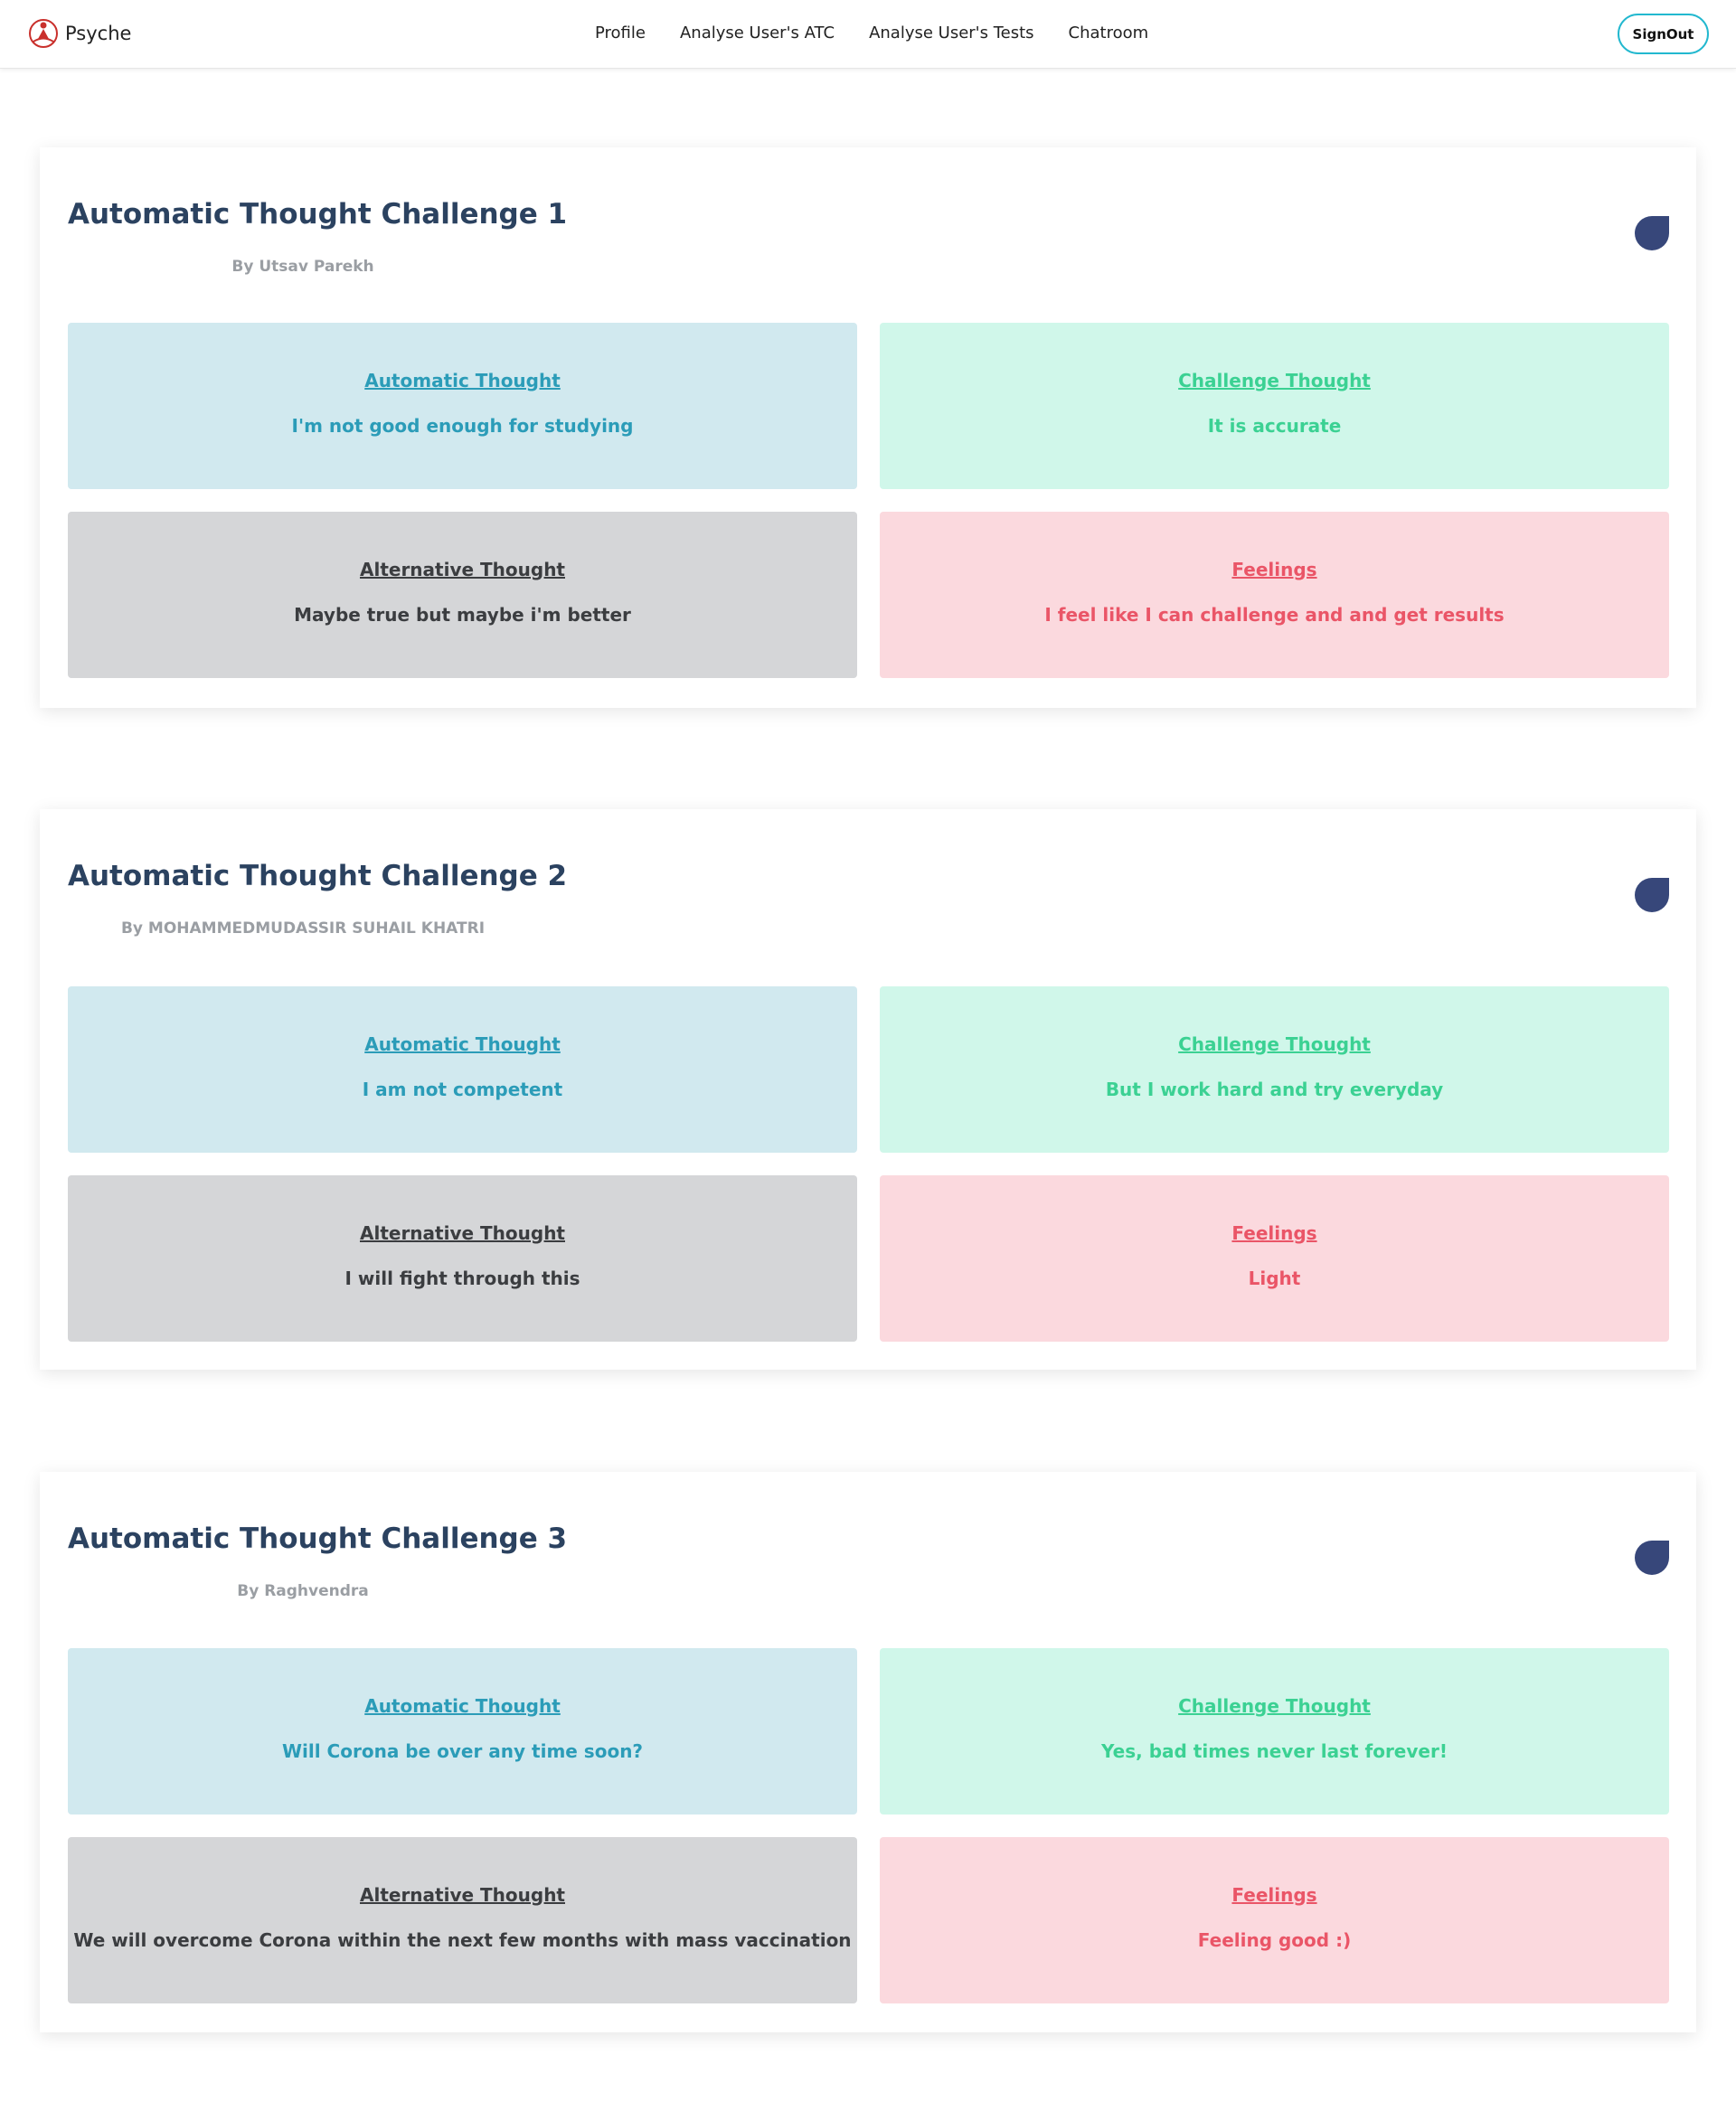 This screenshot has width=1736, height=2102. Describe the element at coordinates (462, 1278) in the screenshot. I see `alternative-thought-value: I will fight through this` at that location.